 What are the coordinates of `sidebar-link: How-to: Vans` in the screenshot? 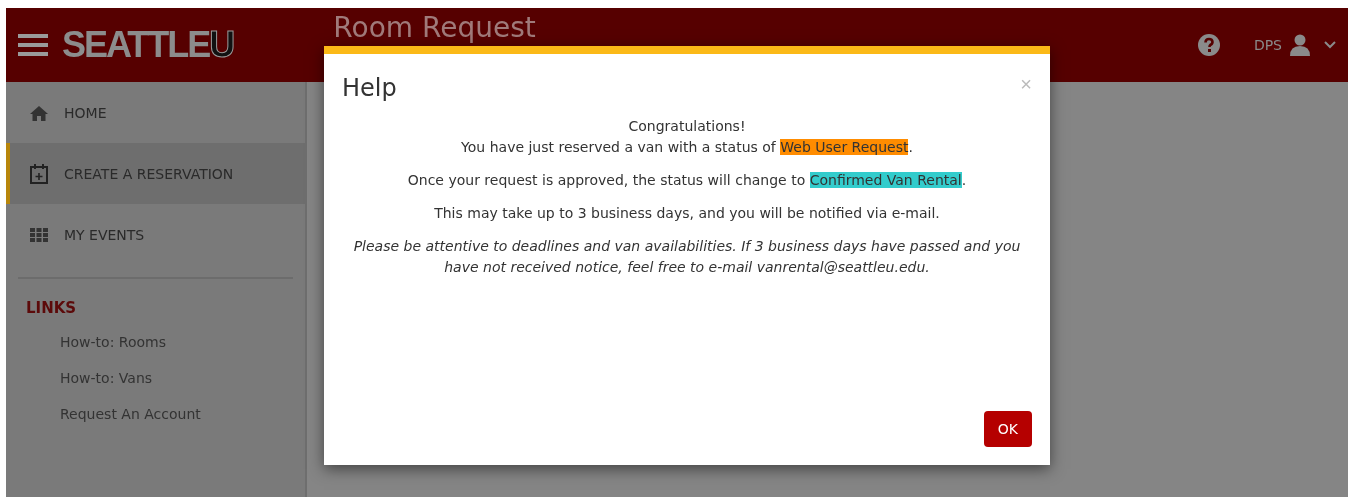 It's located at (155, 367).